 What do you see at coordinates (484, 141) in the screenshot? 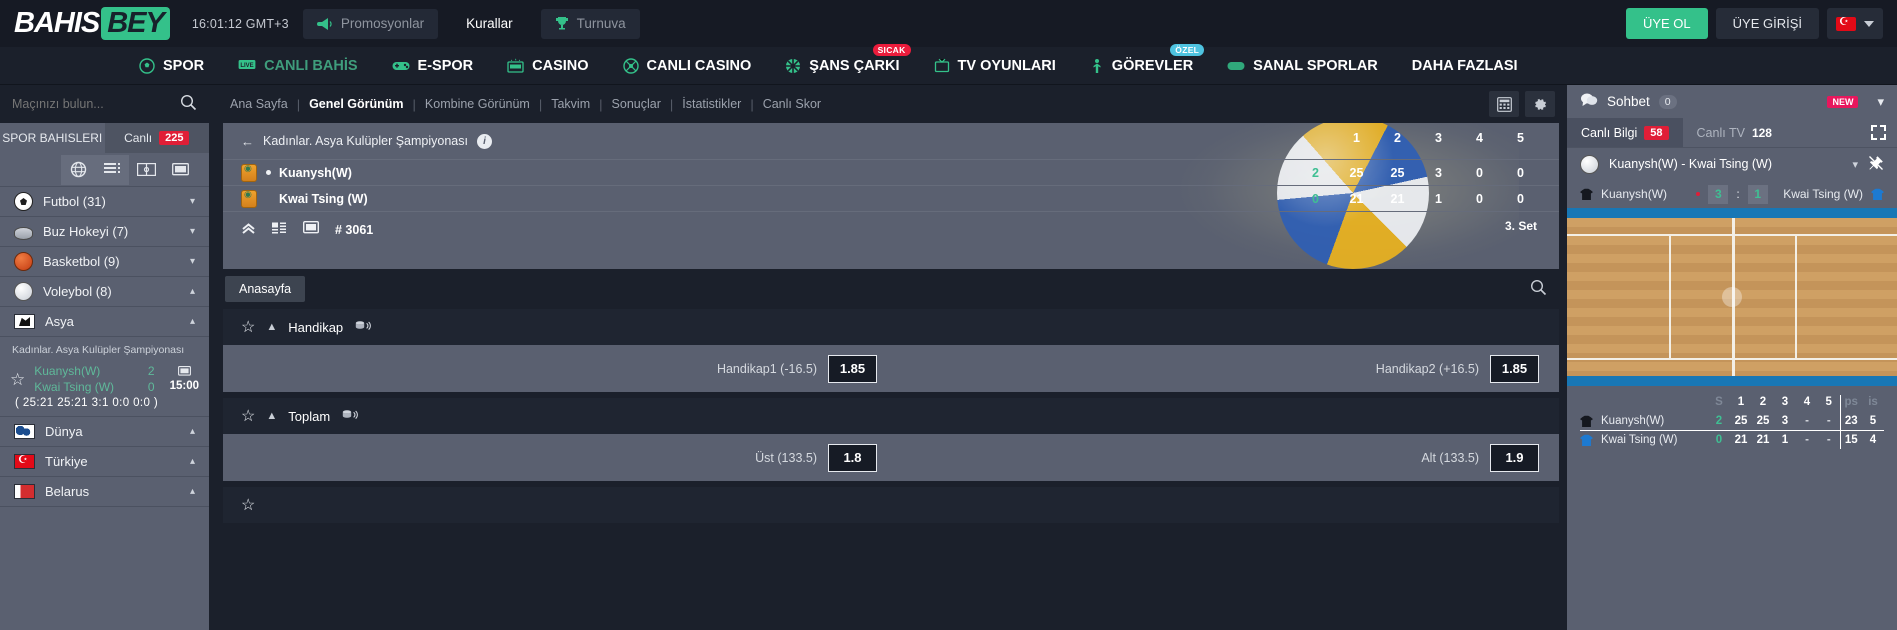
I see `info-icon: i` at bounding box center [484, 141].